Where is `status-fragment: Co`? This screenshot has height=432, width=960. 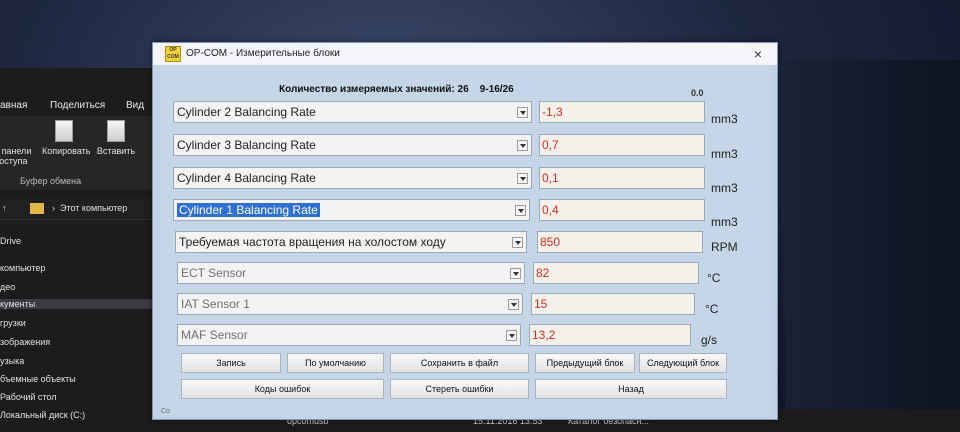
status-fragment: Co is located at coordinates (165, 411).